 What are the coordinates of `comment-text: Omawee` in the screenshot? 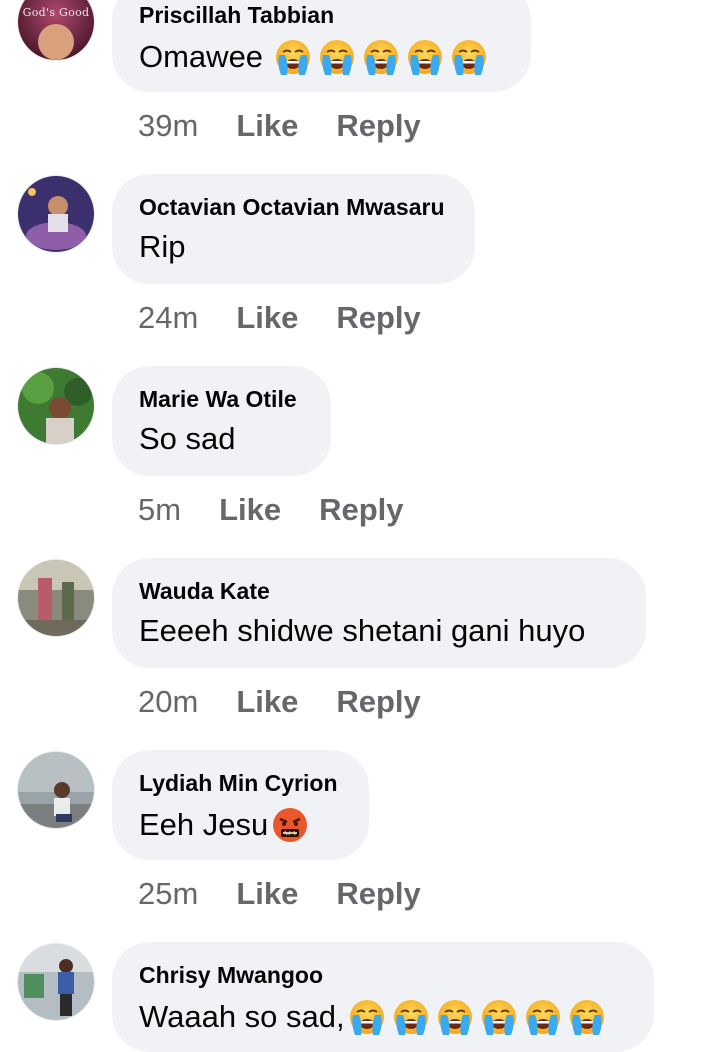 It's located at (316, 57).